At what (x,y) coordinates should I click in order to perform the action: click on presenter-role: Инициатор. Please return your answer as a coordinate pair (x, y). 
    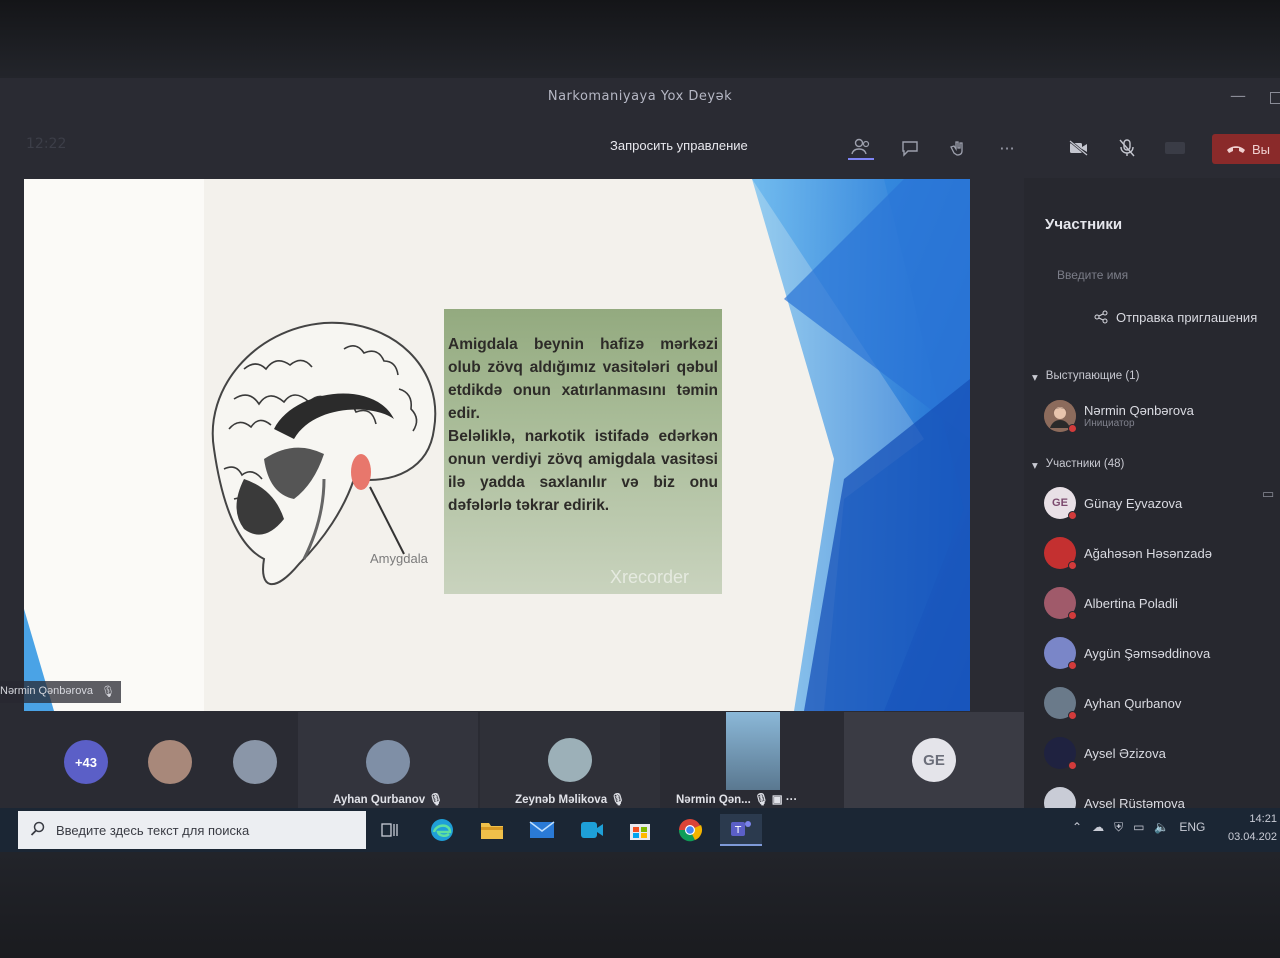
    Looking at the image, I should click on (1109, 423).